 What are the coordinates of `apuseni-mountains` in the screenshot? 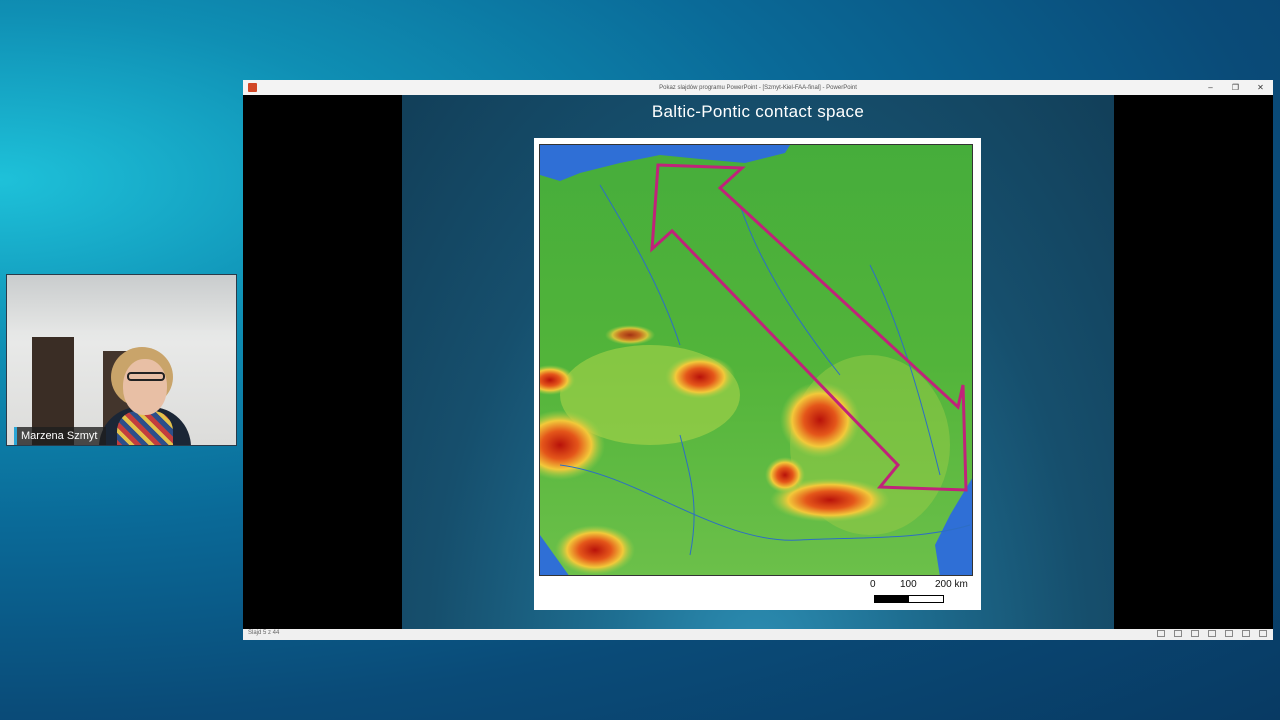 It's located at (785, 475).